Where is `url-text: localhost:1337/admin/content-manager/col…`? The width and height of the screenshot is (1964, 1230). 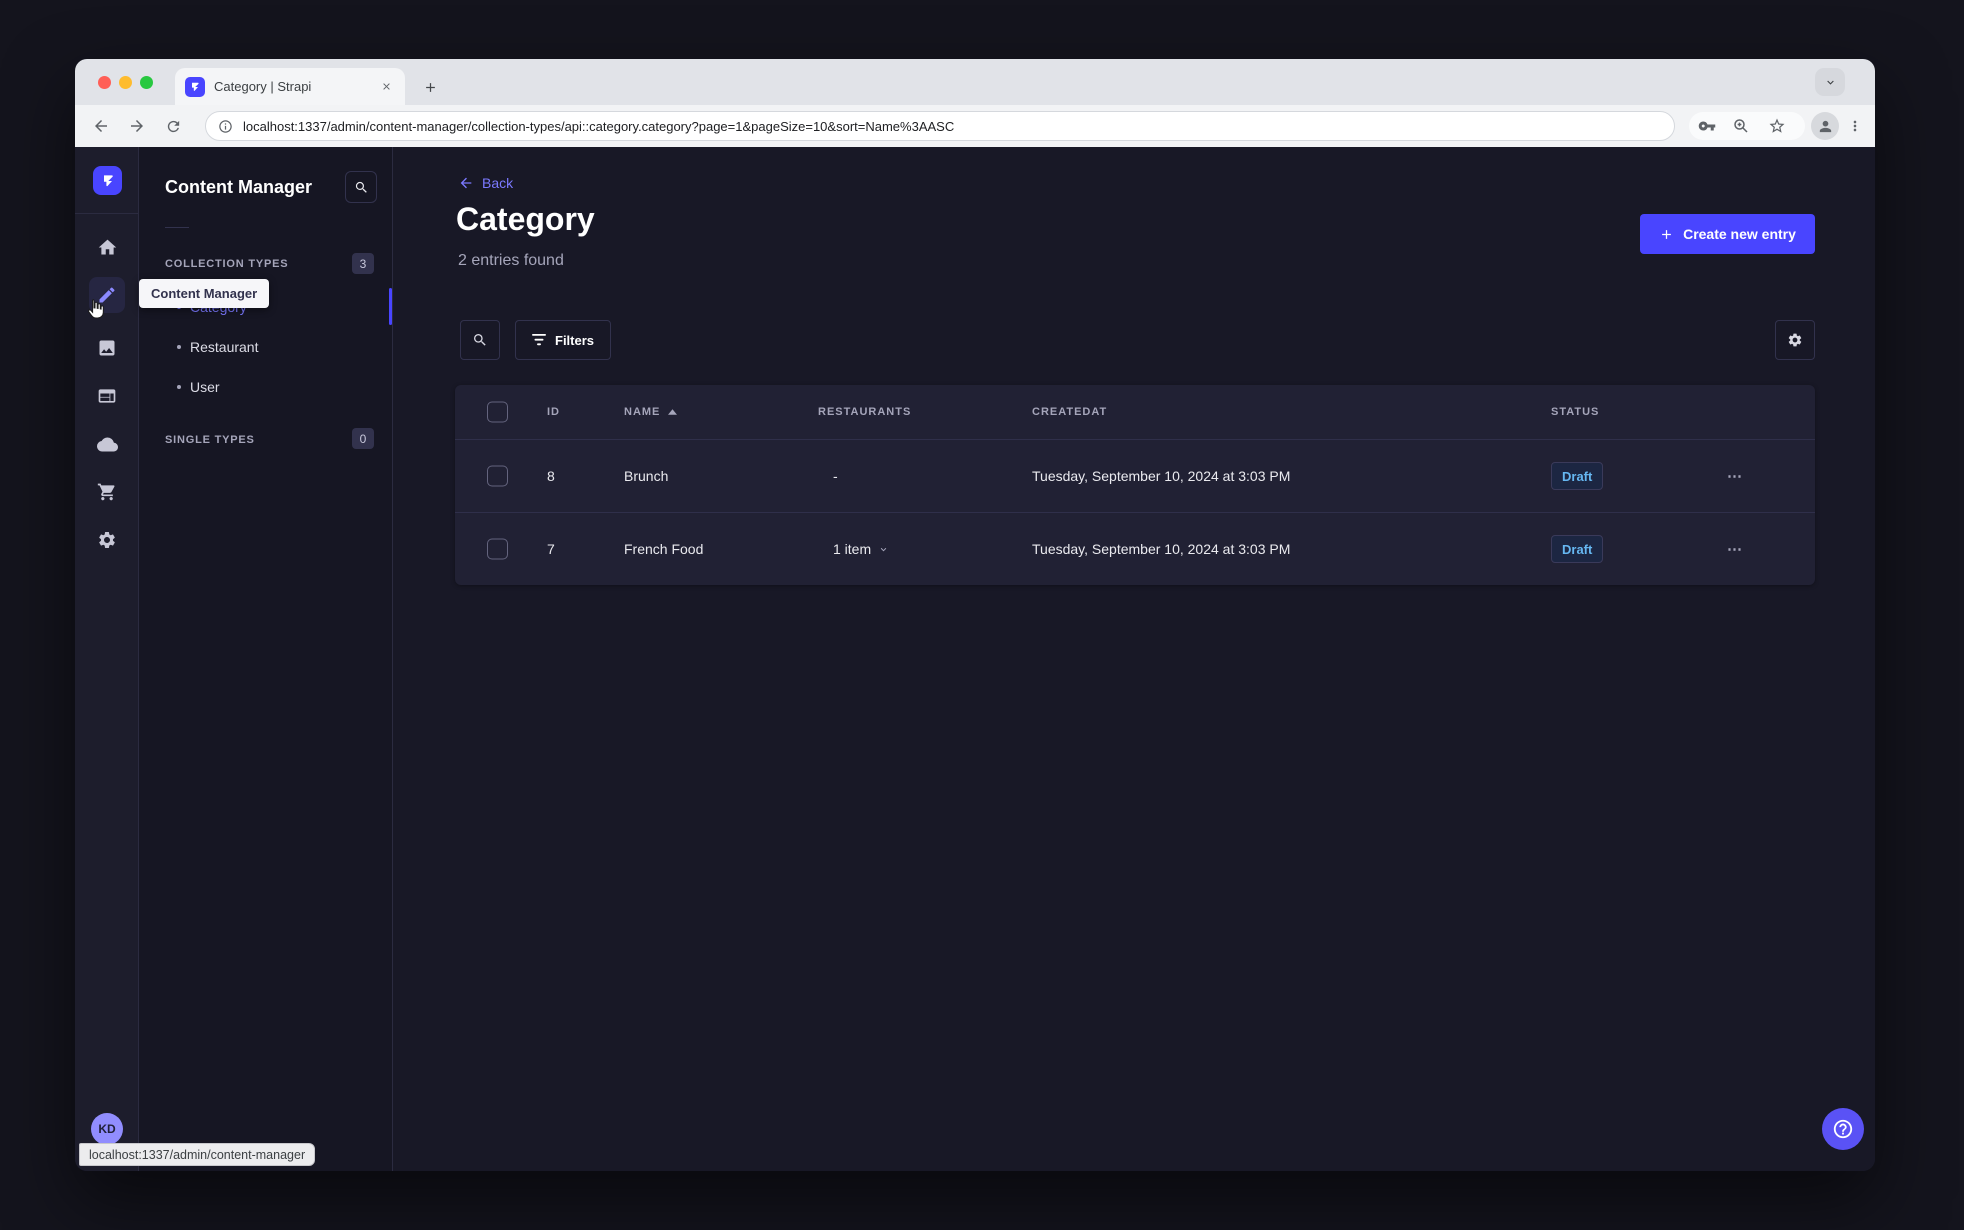 url-text: localhost:1337/admin/content-manager/col… is located at coordinates (599, 126).